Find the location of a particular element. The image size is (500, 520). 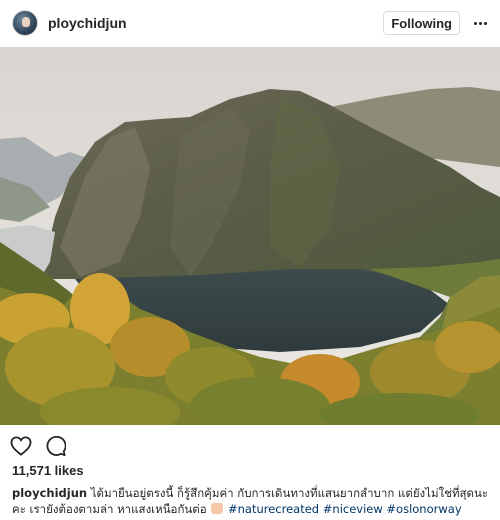

following-button: Following is located at coordinates (421, 23).